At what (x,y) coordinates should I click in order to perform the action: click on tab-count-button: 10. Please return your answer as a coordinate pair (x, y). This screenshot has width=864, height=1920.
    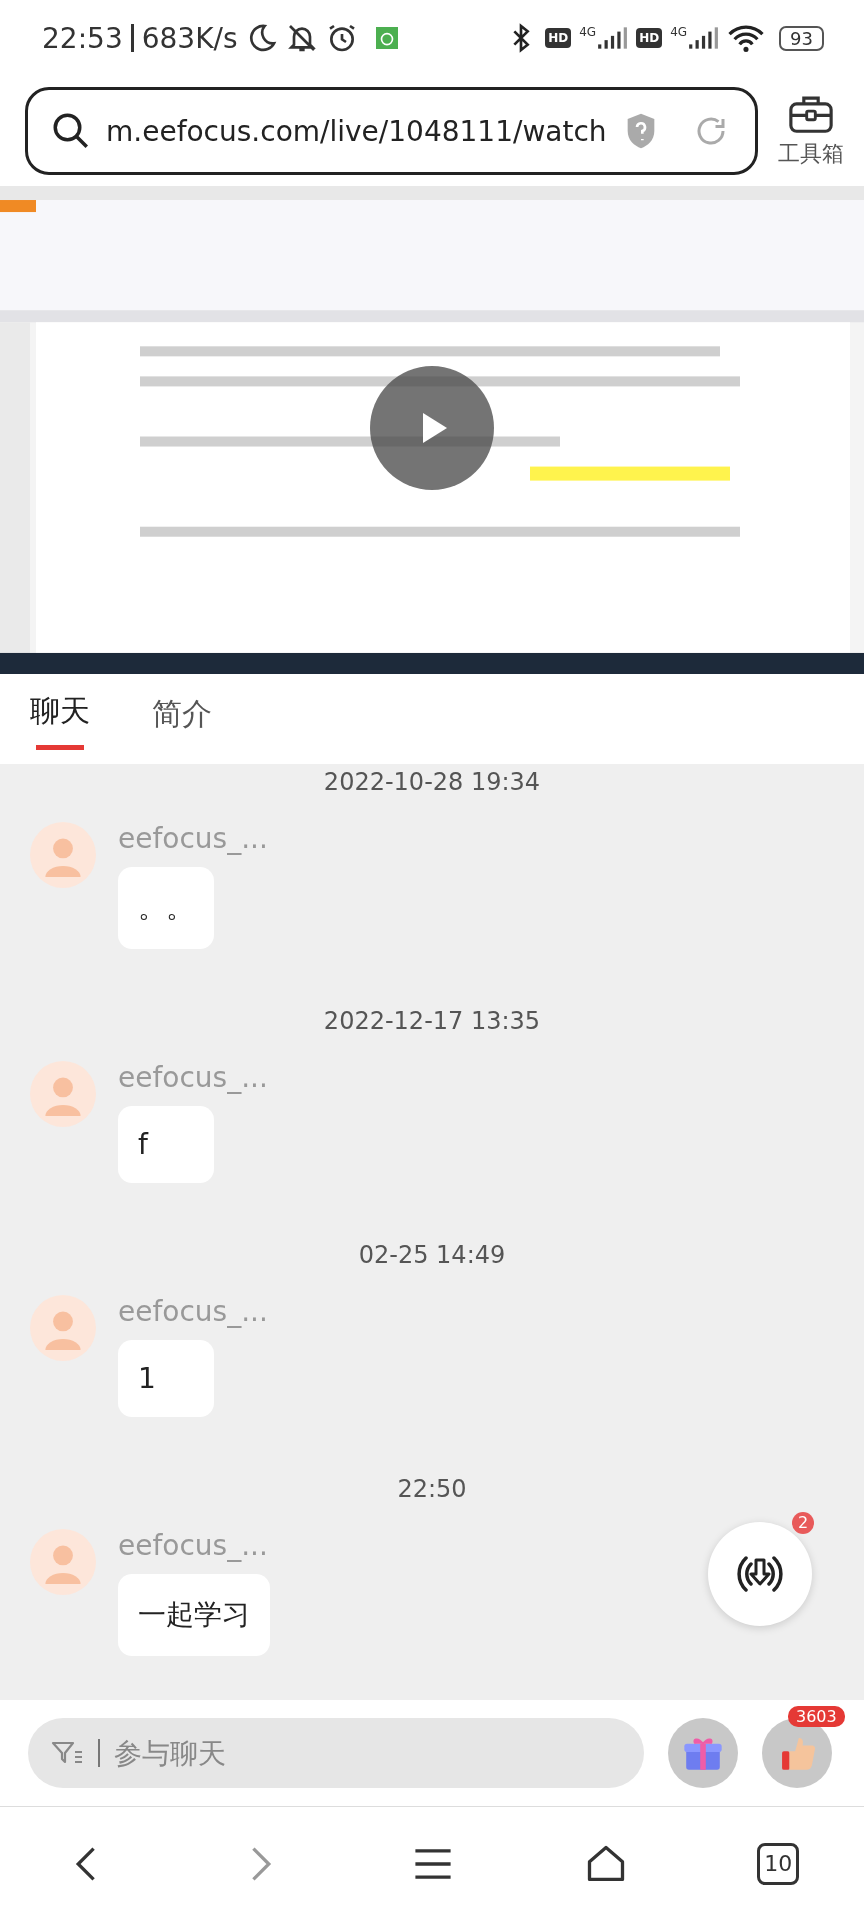
    Looking at the image, I should click on (778, 1863).